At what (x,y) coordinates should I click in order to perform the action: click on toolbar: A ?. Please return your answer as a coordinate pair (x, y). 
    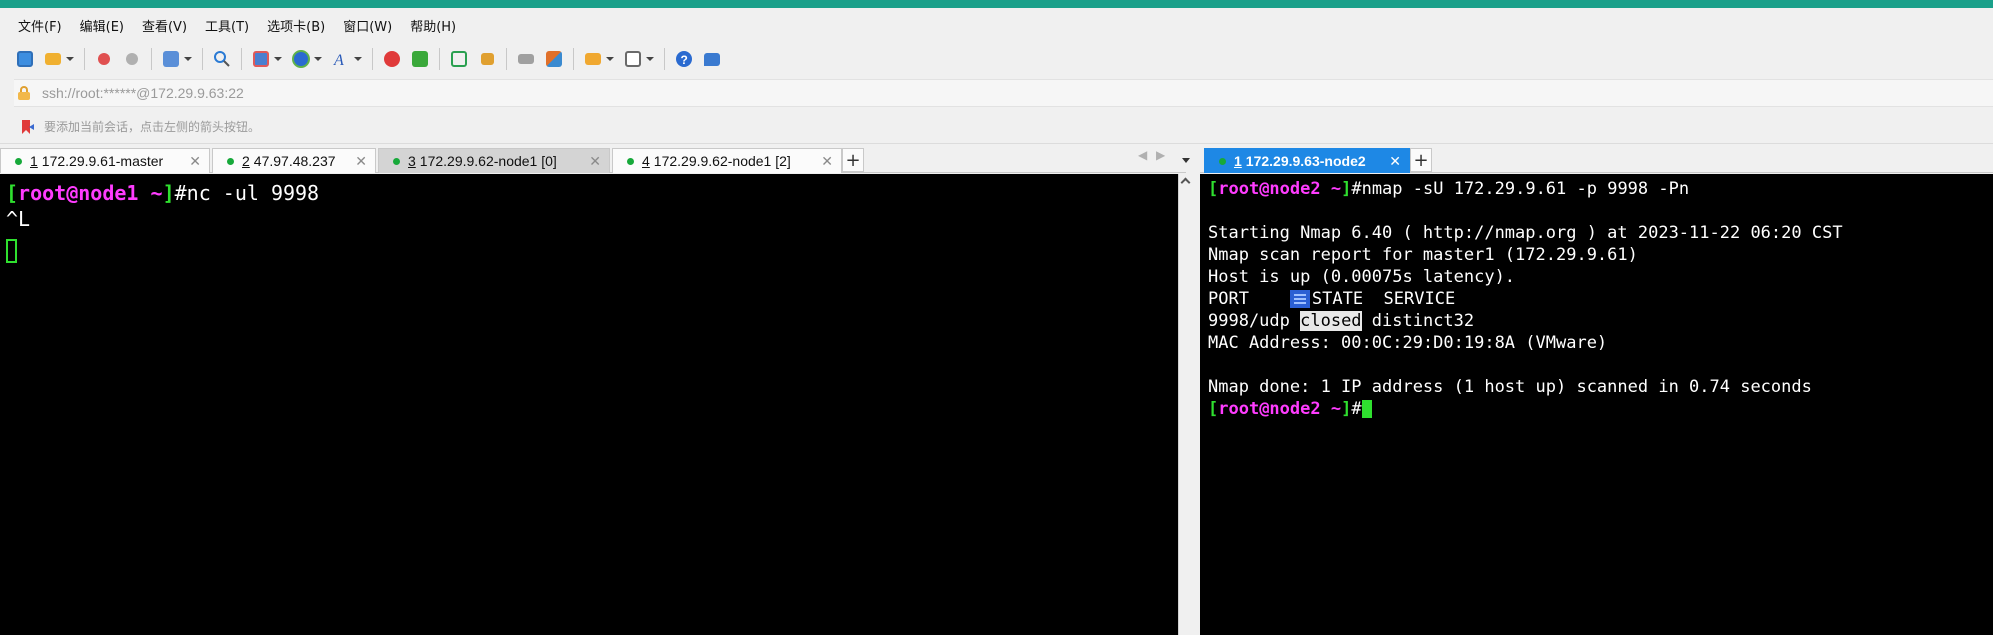
    Looking at the image, I should click on (996, 59).